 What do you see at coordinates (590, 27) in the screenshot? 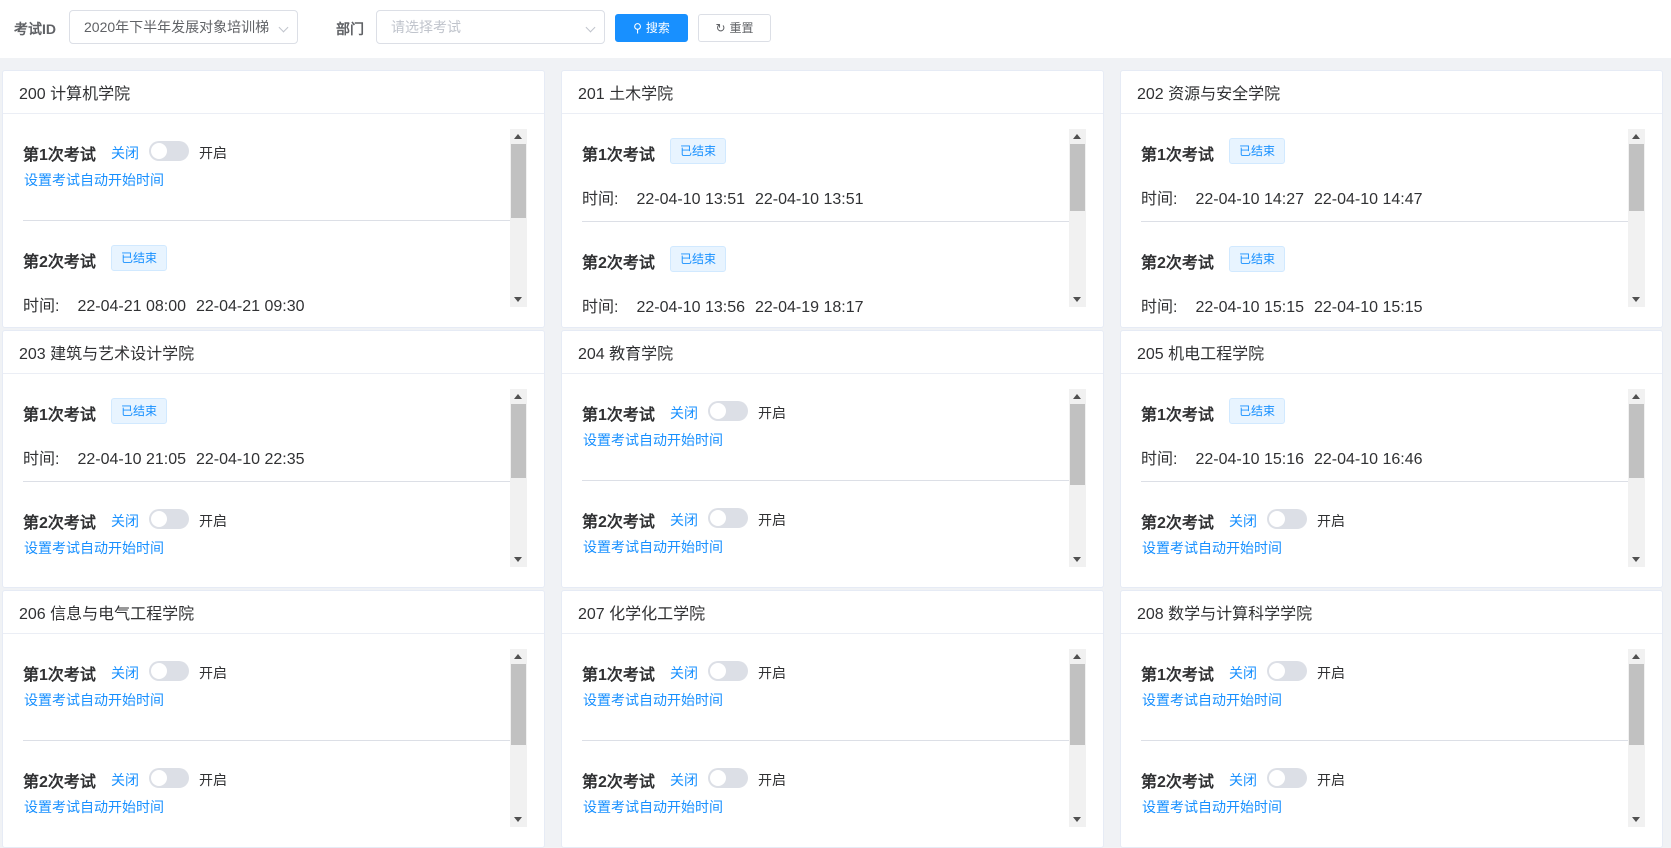
I see `chevron-down-icon` at bounding box center [590, 27].